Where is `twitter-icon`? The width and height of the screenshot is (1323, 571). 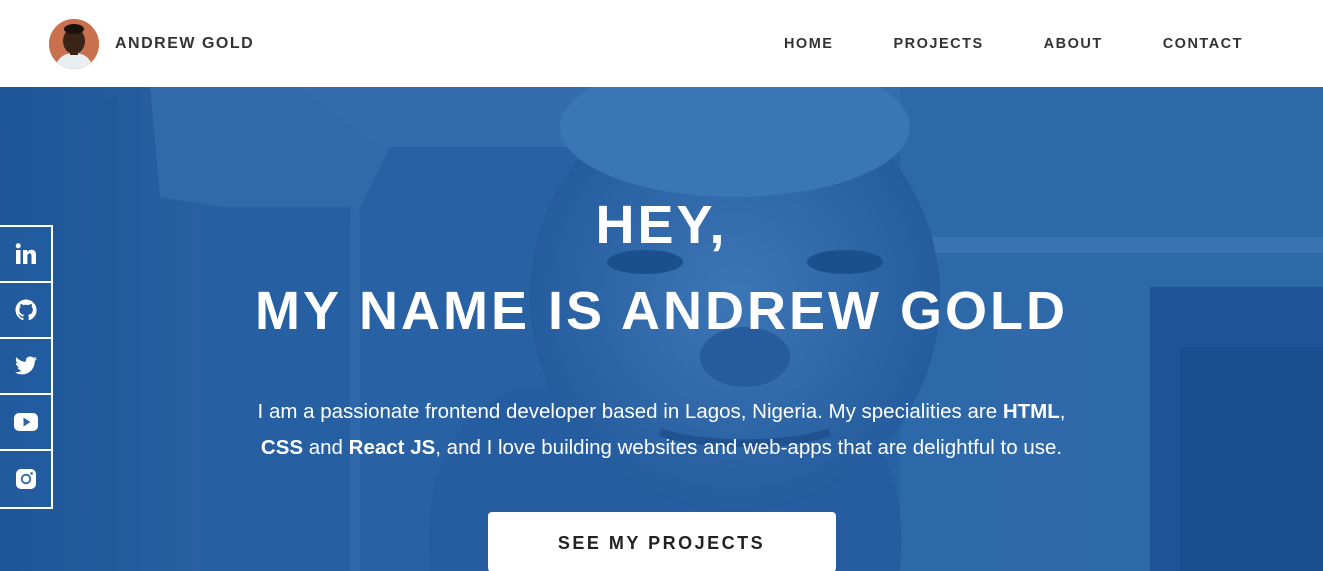
twitter-icon is located at coordinates (25, 365).